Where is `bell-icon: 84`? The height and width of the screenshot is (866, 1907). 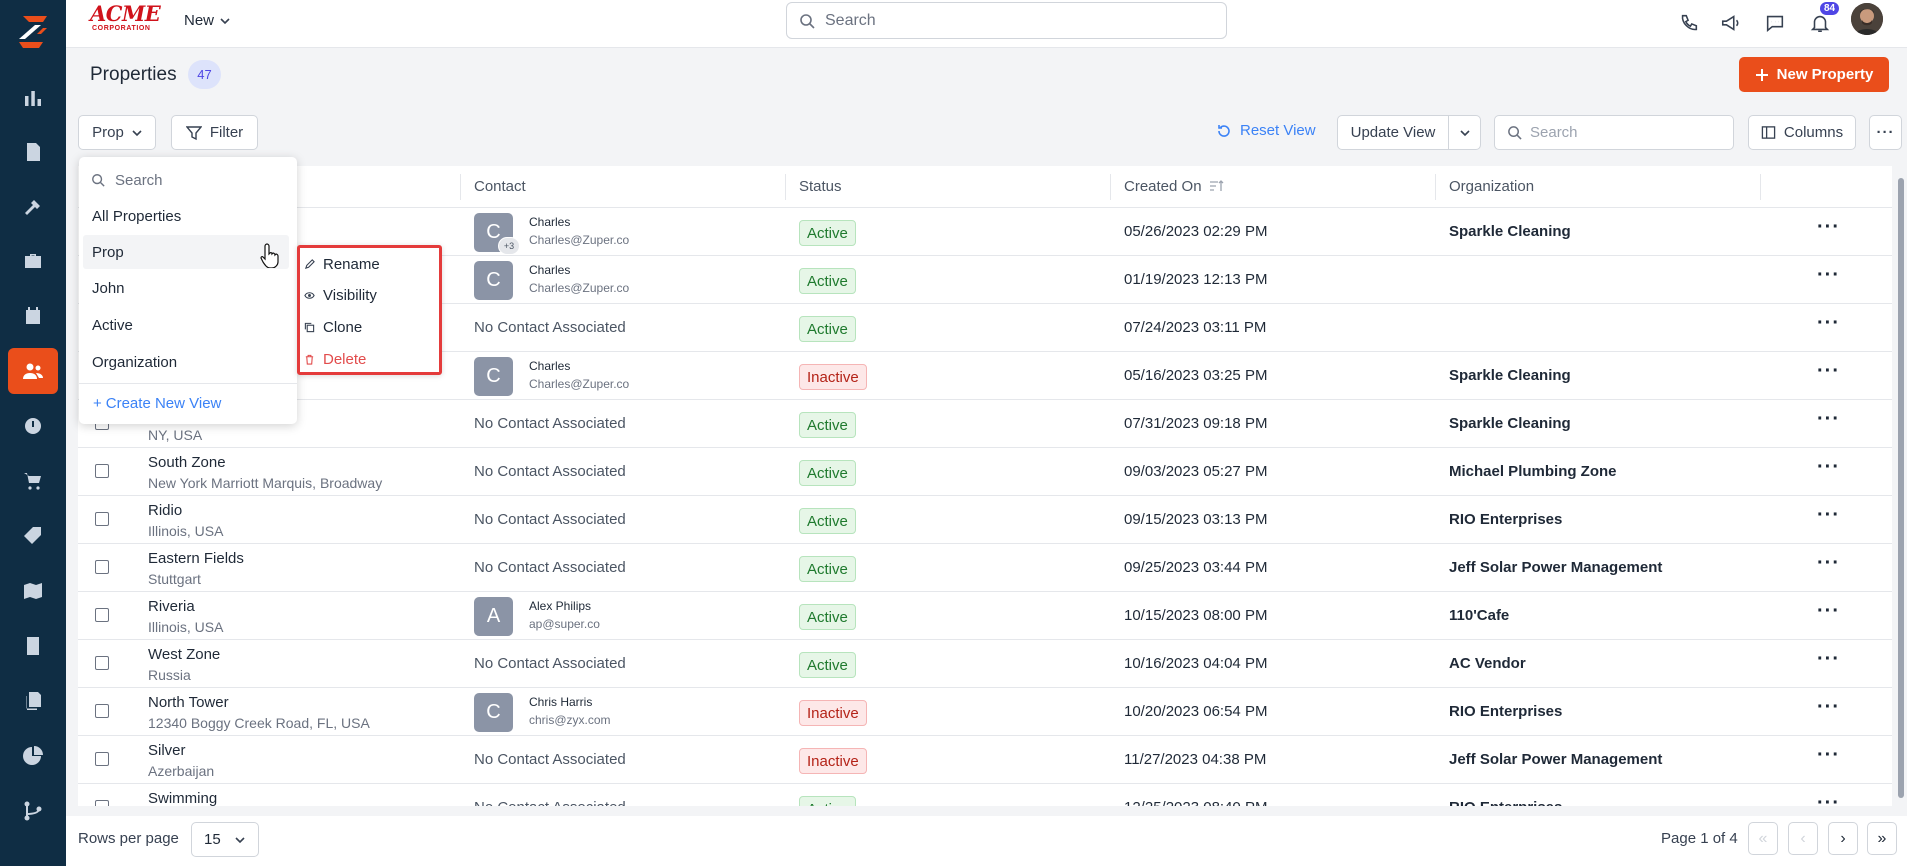 bell-icon: 84 is located at coordinates (1823, 19).